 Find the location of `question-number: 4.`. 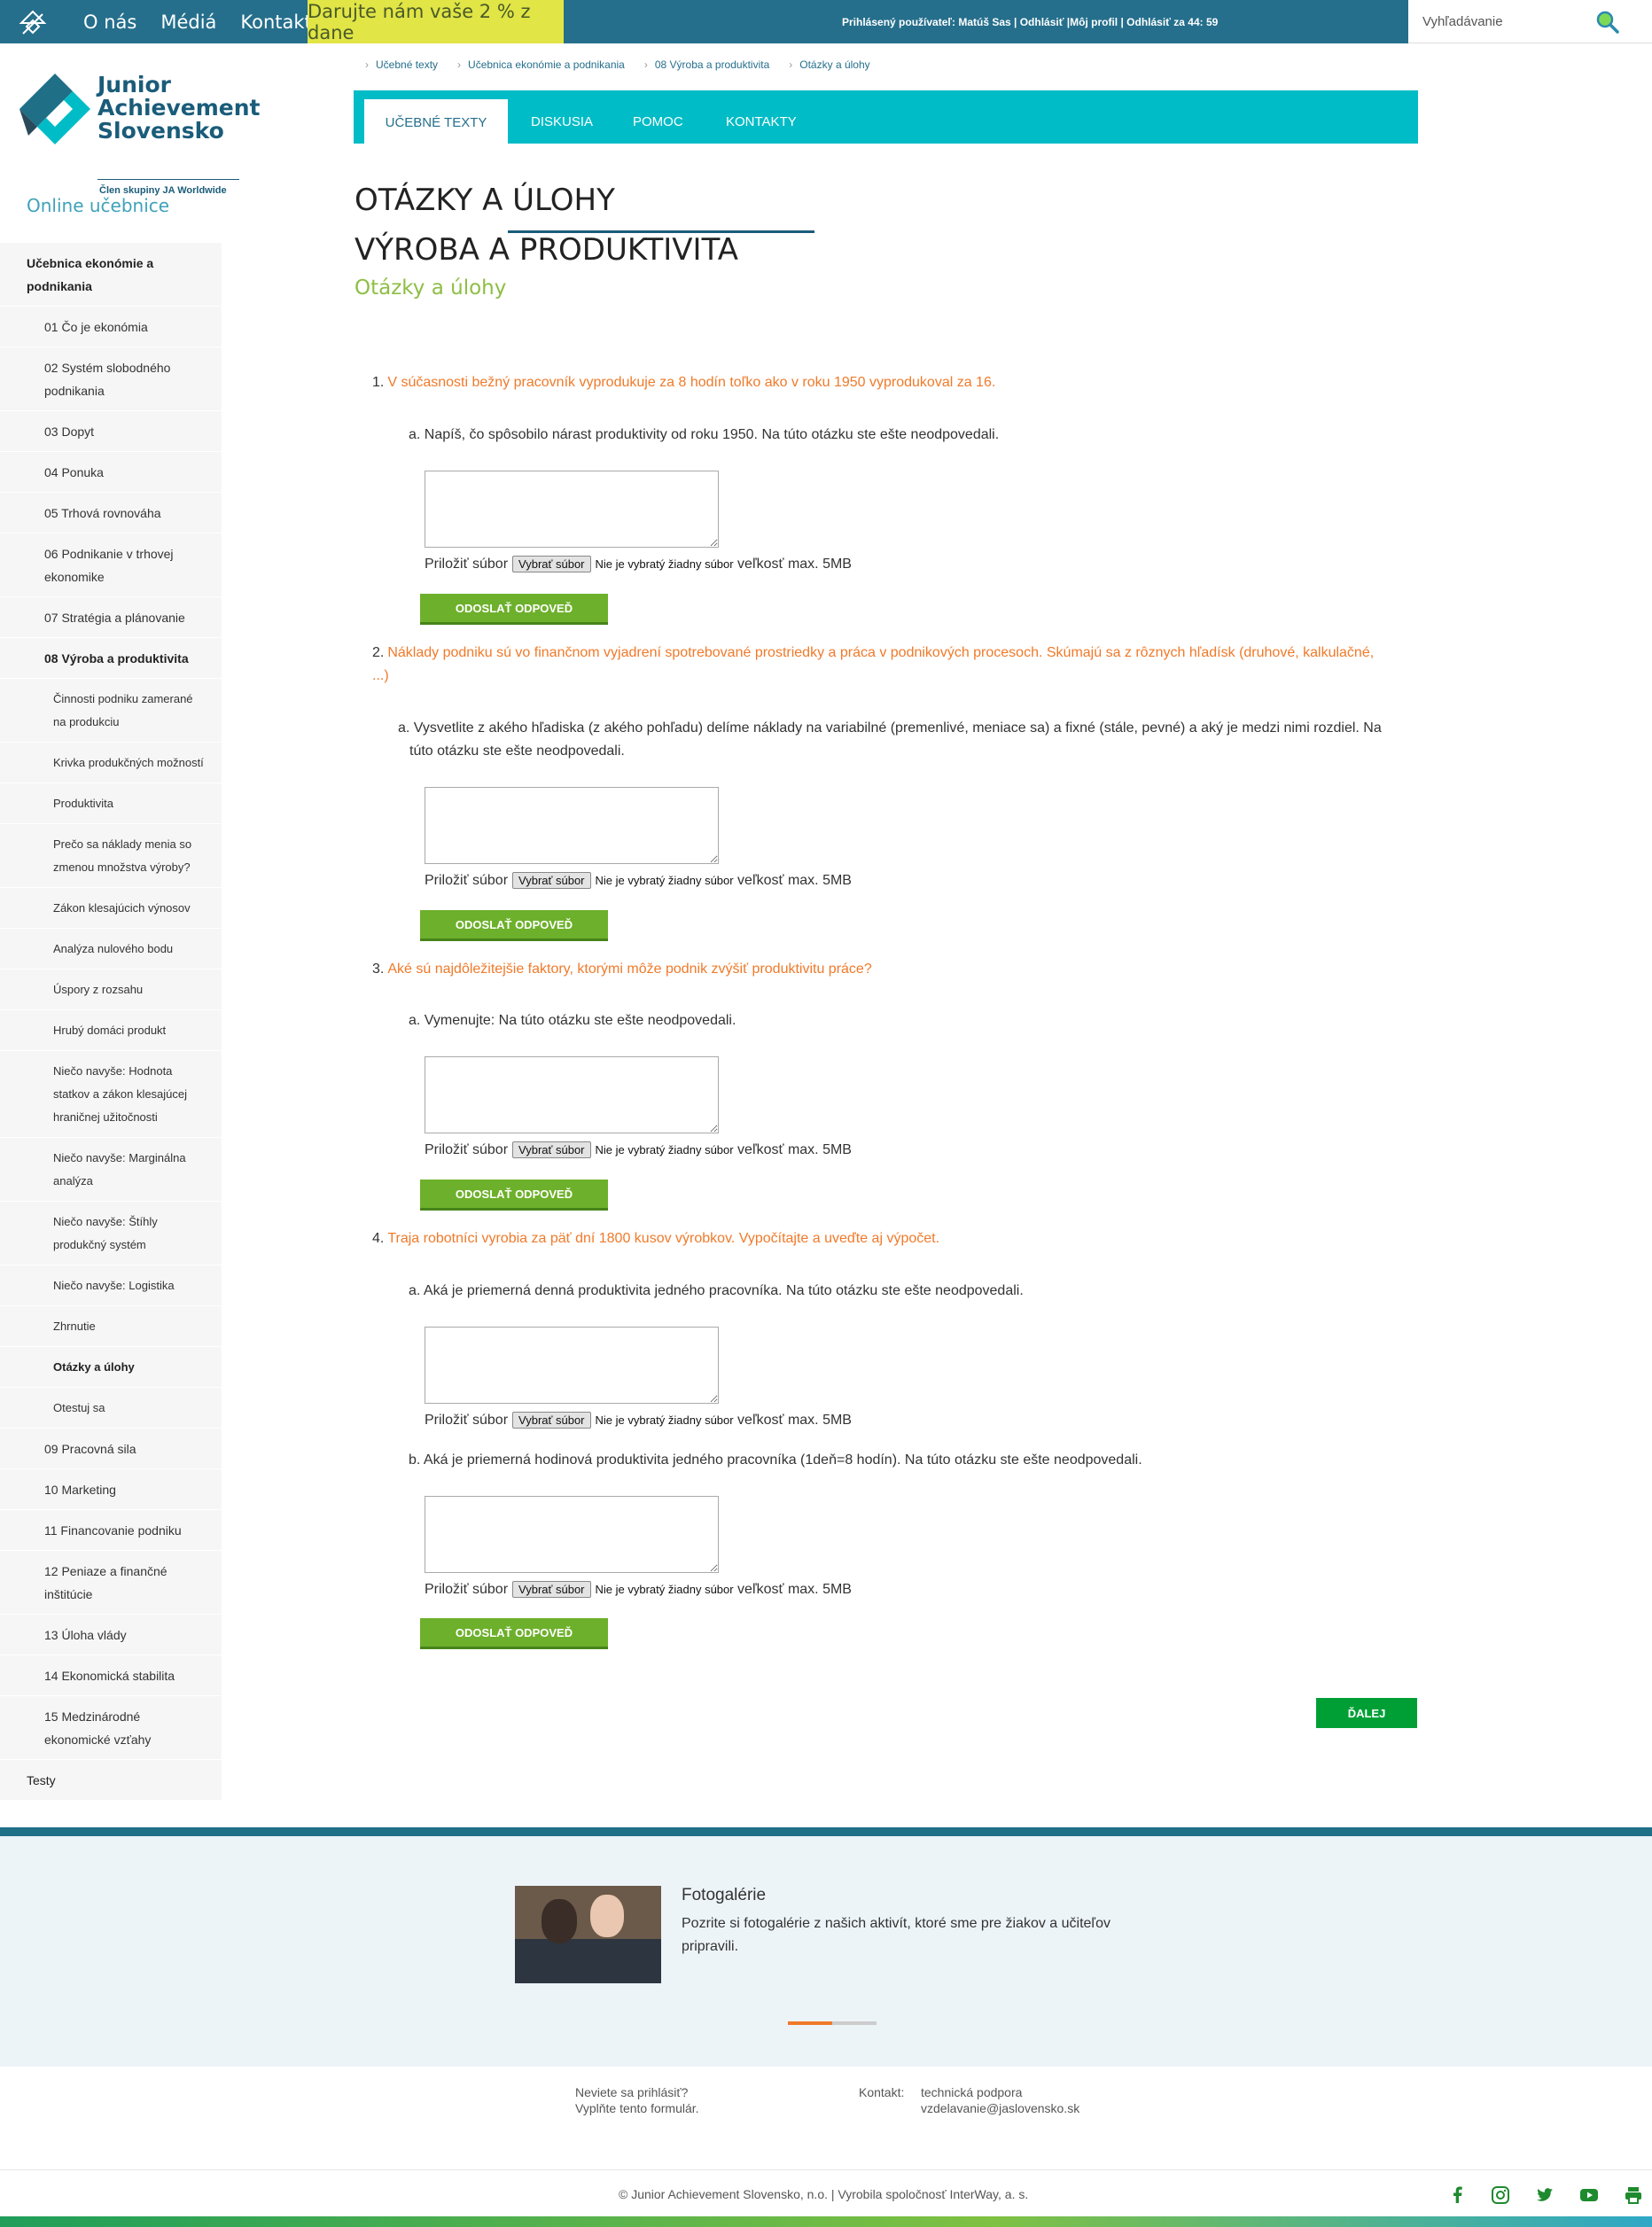

question-number: 4. is located at coordinates (378, 1239).